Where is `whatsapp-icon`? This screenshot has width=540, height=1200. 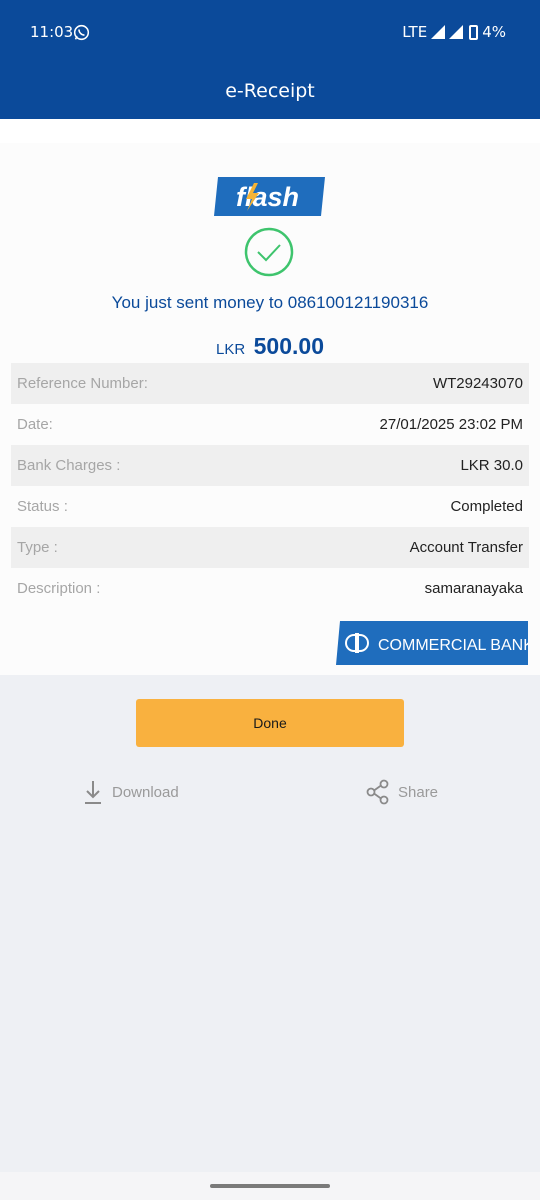 whatsapp-icon is located at coordinates (81, 32).